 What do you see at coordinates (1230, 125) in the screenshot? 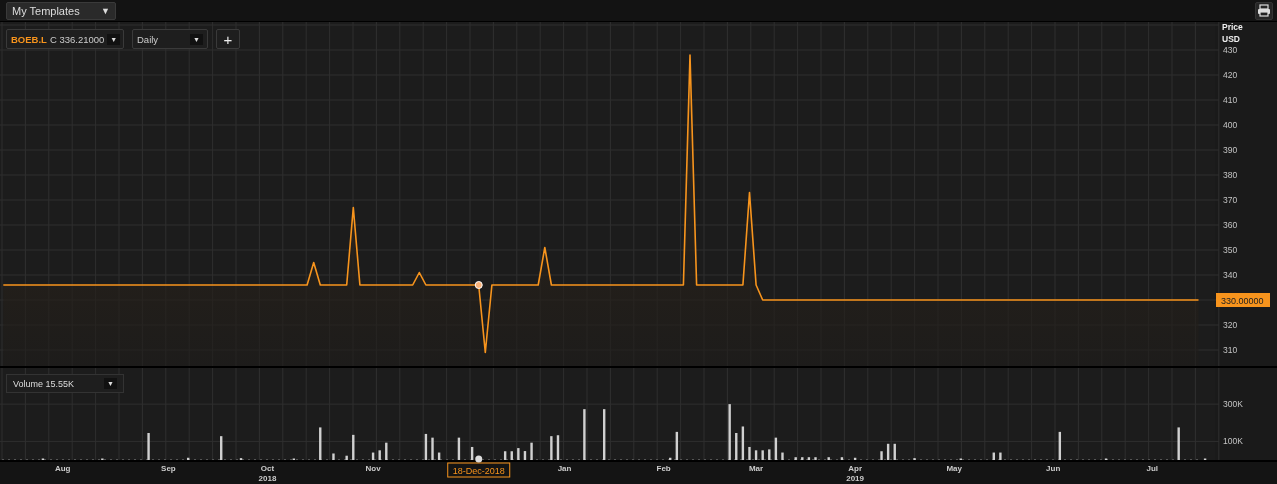
I see `price-axis-label: 400` at bounding box center [1230, 125].